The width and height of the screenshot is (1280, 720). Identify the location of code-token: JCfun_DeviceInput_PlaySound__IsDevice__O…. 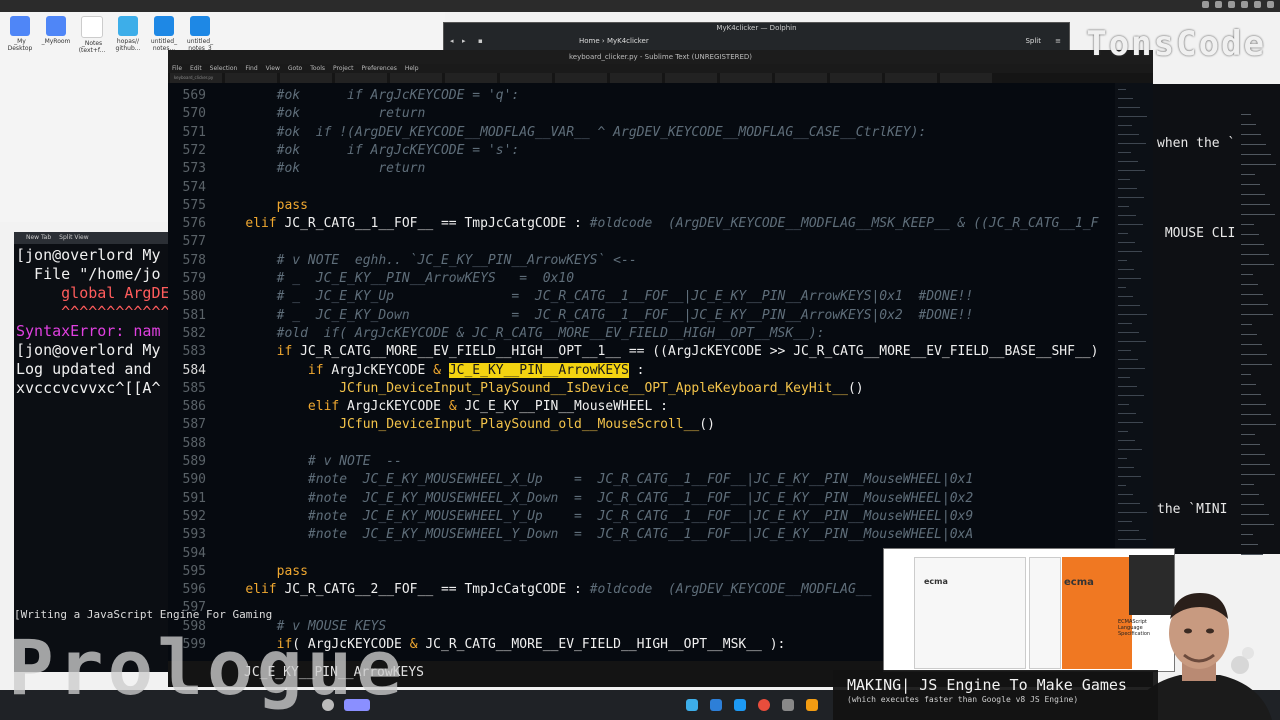
(593, 388).